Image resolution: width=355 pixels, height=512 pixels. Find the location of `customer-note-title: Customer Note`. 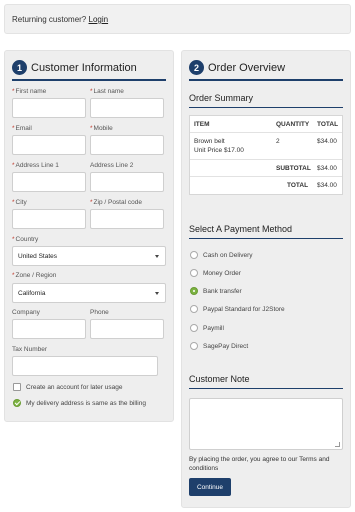

customer-note-title: Customer Note is located at coordinates (219, 379).